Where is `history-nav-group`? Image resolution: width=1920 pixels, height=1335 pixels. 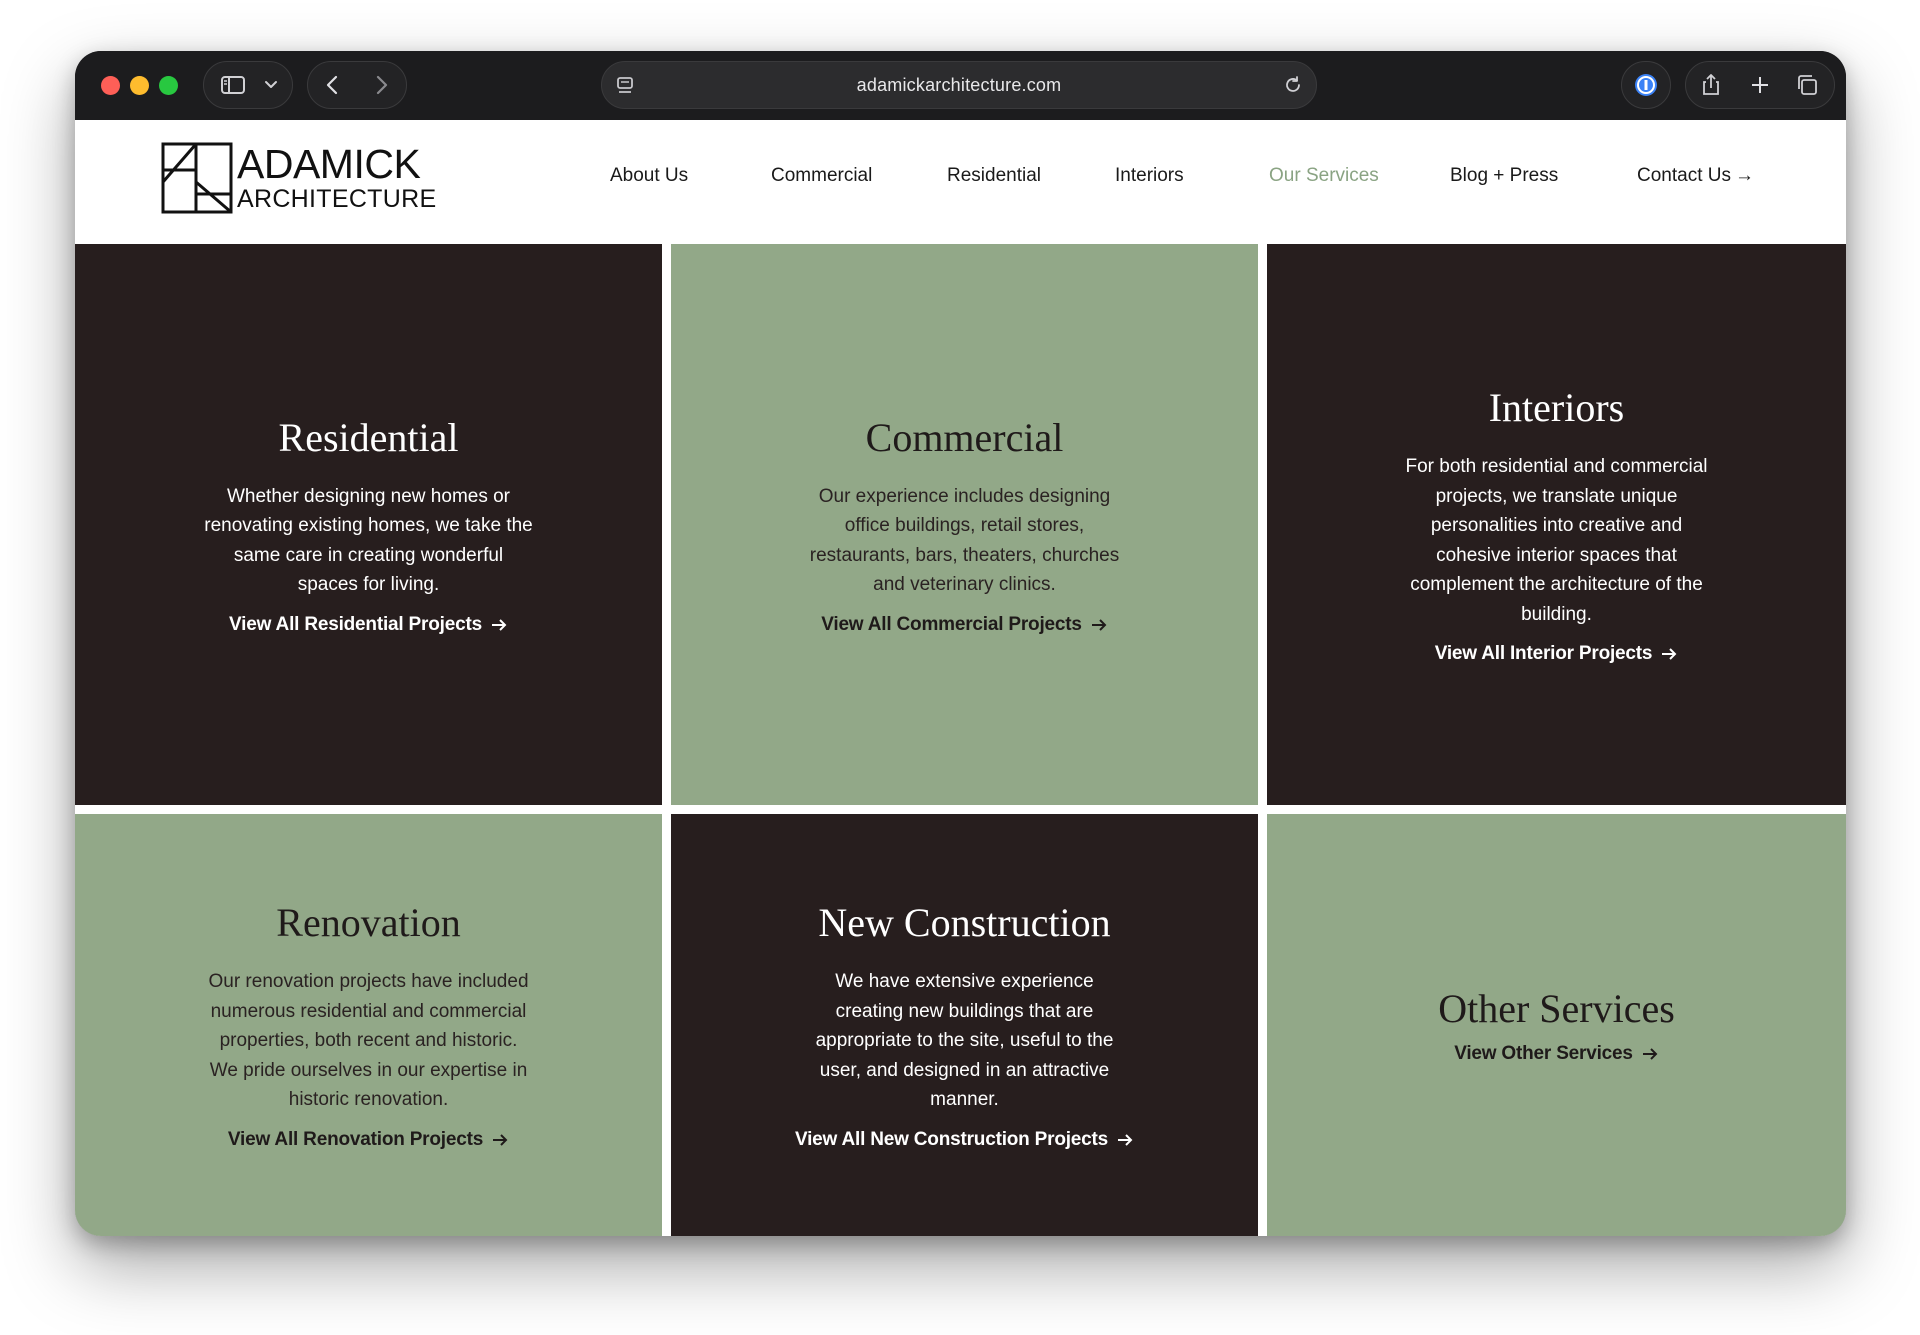
history-nav-group is located at coordinates (357, 85).